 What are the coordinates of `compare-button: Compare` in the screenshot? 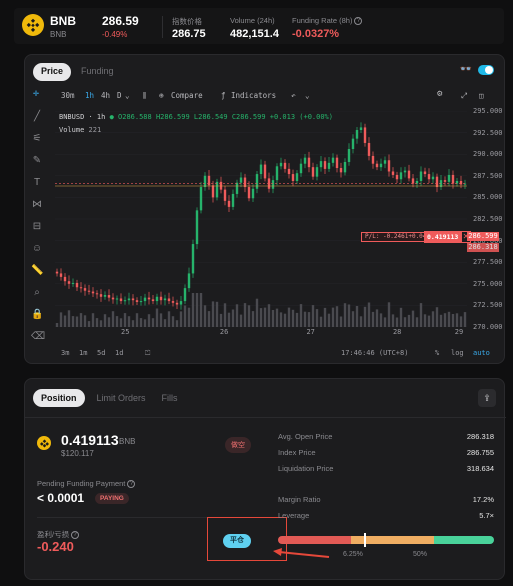 It's located at (187, 95).